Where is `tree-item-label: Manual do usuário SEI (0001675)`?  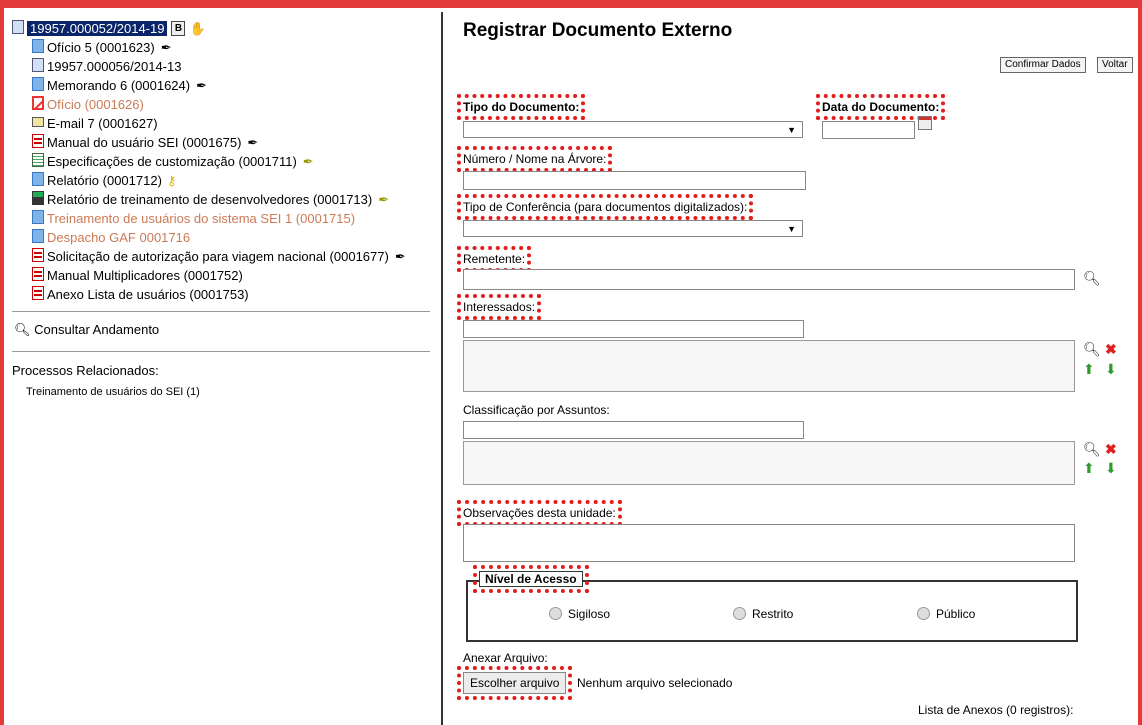 tree-item-label: Manual do usuário SEI (0001675) is located at coordinates (144, 142).